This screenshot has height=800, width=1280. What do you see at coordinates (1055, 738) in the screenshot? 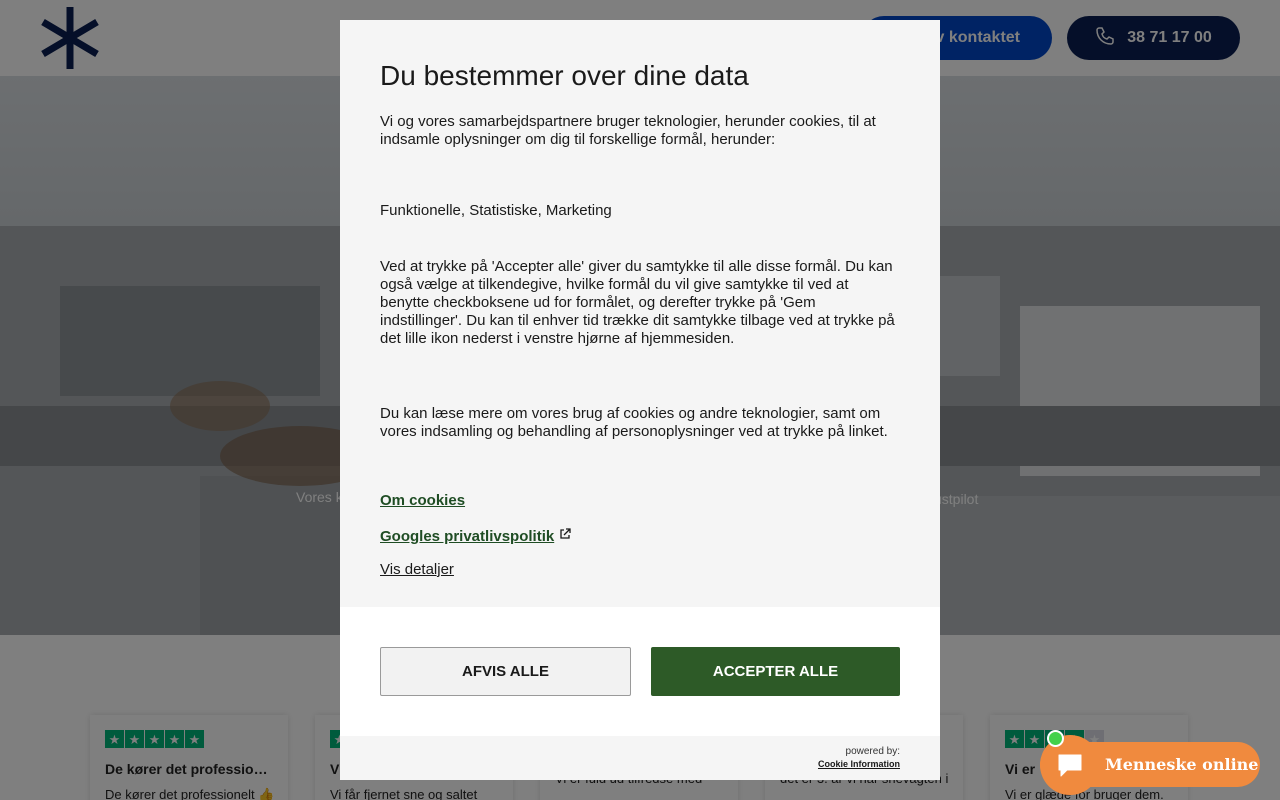
I see `online-status-dot` at bounding box center [1055, 738].